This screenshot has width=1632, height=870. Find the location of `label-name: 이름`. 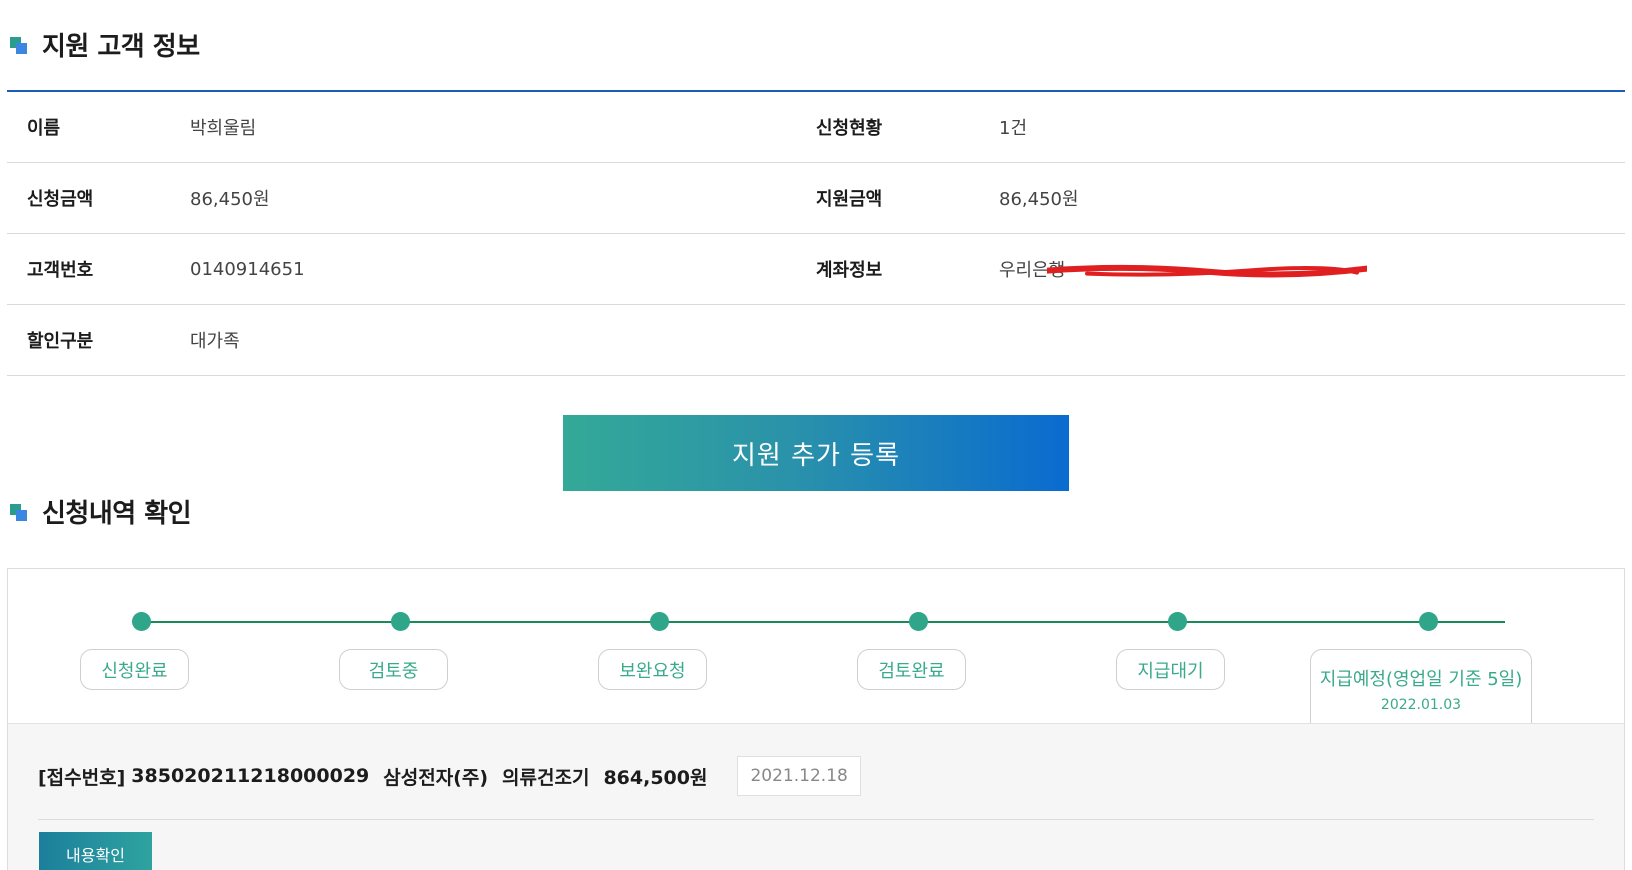

label-name: 이름 is located at coordinates (44, 128).